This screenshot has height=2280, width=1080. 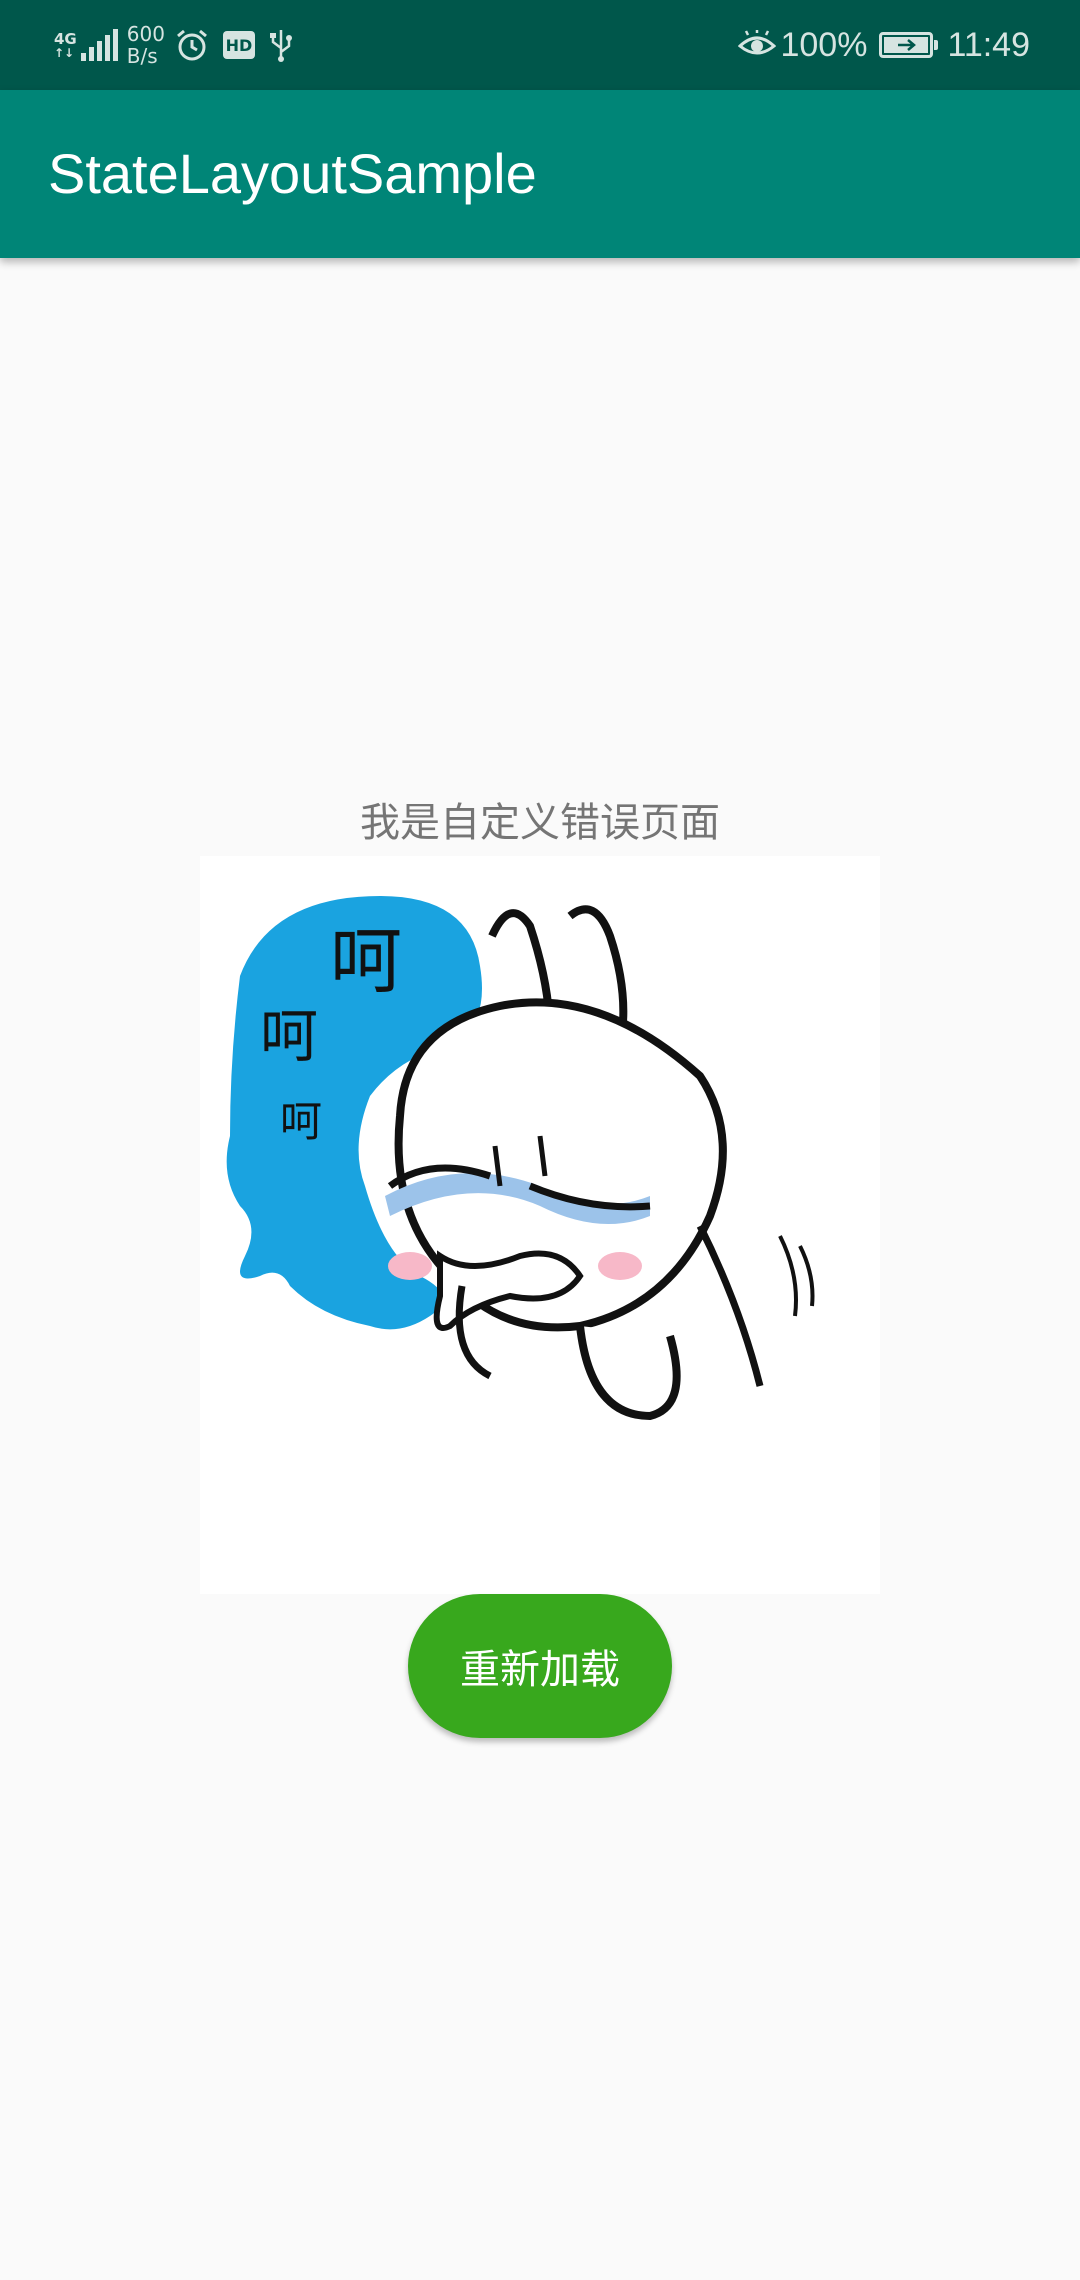 What do you see at coordinates (909, 45) in the screenshot?
I see `battery-icon` at bounding box center [909, 45].